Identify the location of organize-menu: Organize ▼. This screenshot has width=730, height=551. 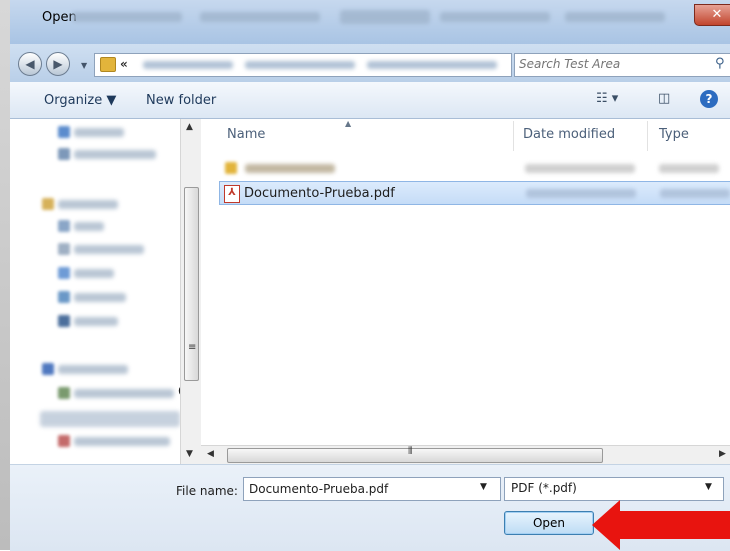
(80, 100).